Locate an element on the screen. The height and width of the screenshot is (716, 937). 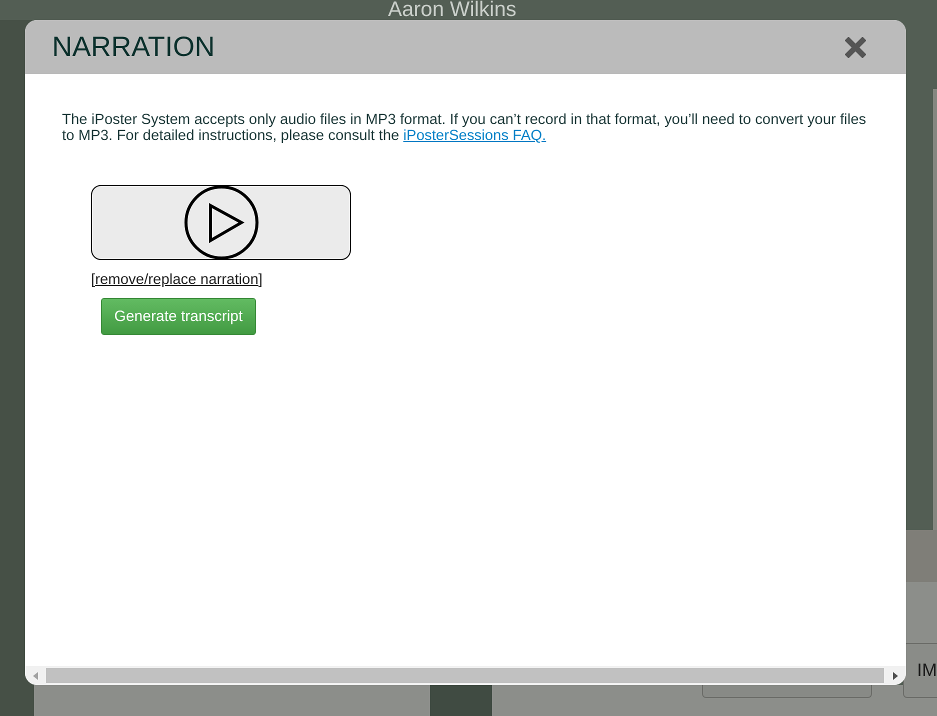
faq-link: iPosterSessions FAQ. is located at coordinates (474, 136).